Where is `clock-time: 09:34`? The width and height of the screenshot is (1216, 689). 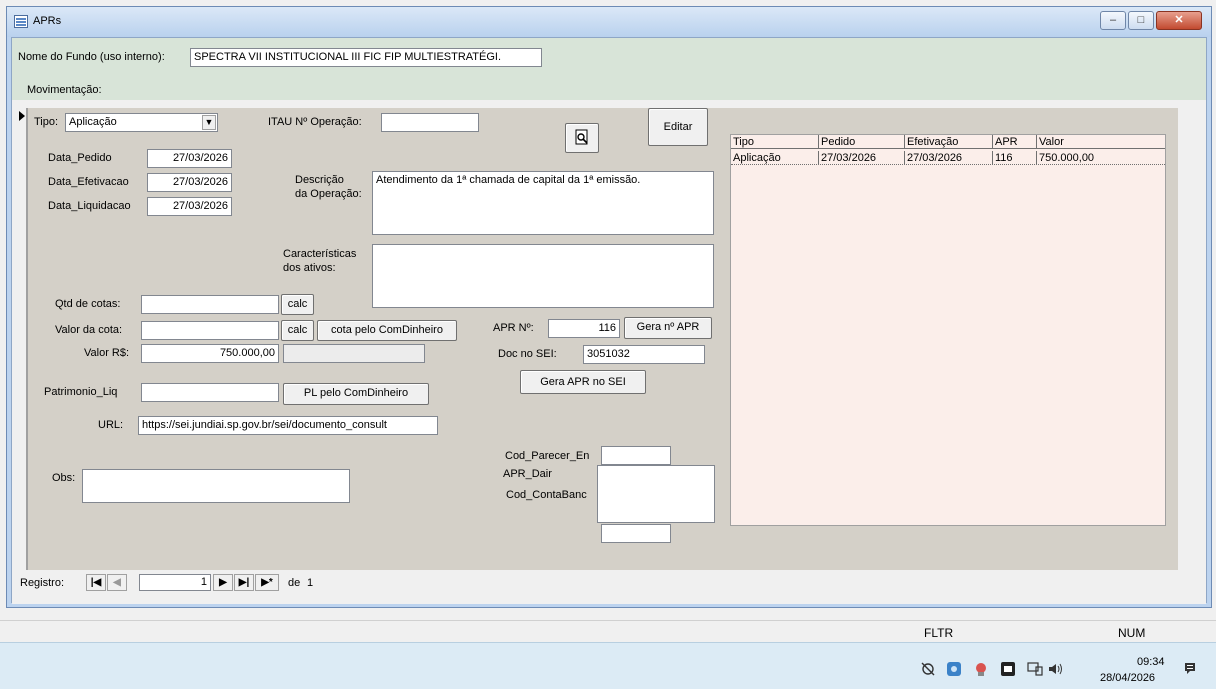 clock-time: 09:34 is located at coordinates (1151, 662).